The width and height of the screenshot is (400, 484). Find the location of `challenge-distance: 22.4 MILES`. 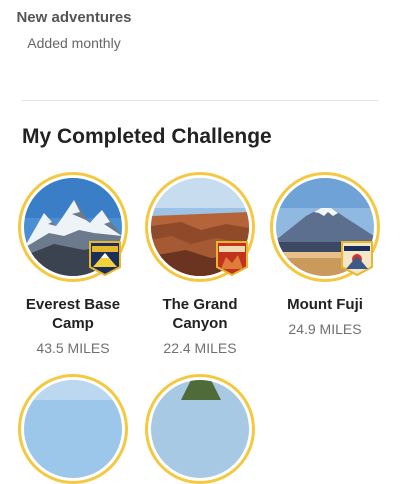

challenge-distance: 22.4 MILES is located at coordinates (200, 348).